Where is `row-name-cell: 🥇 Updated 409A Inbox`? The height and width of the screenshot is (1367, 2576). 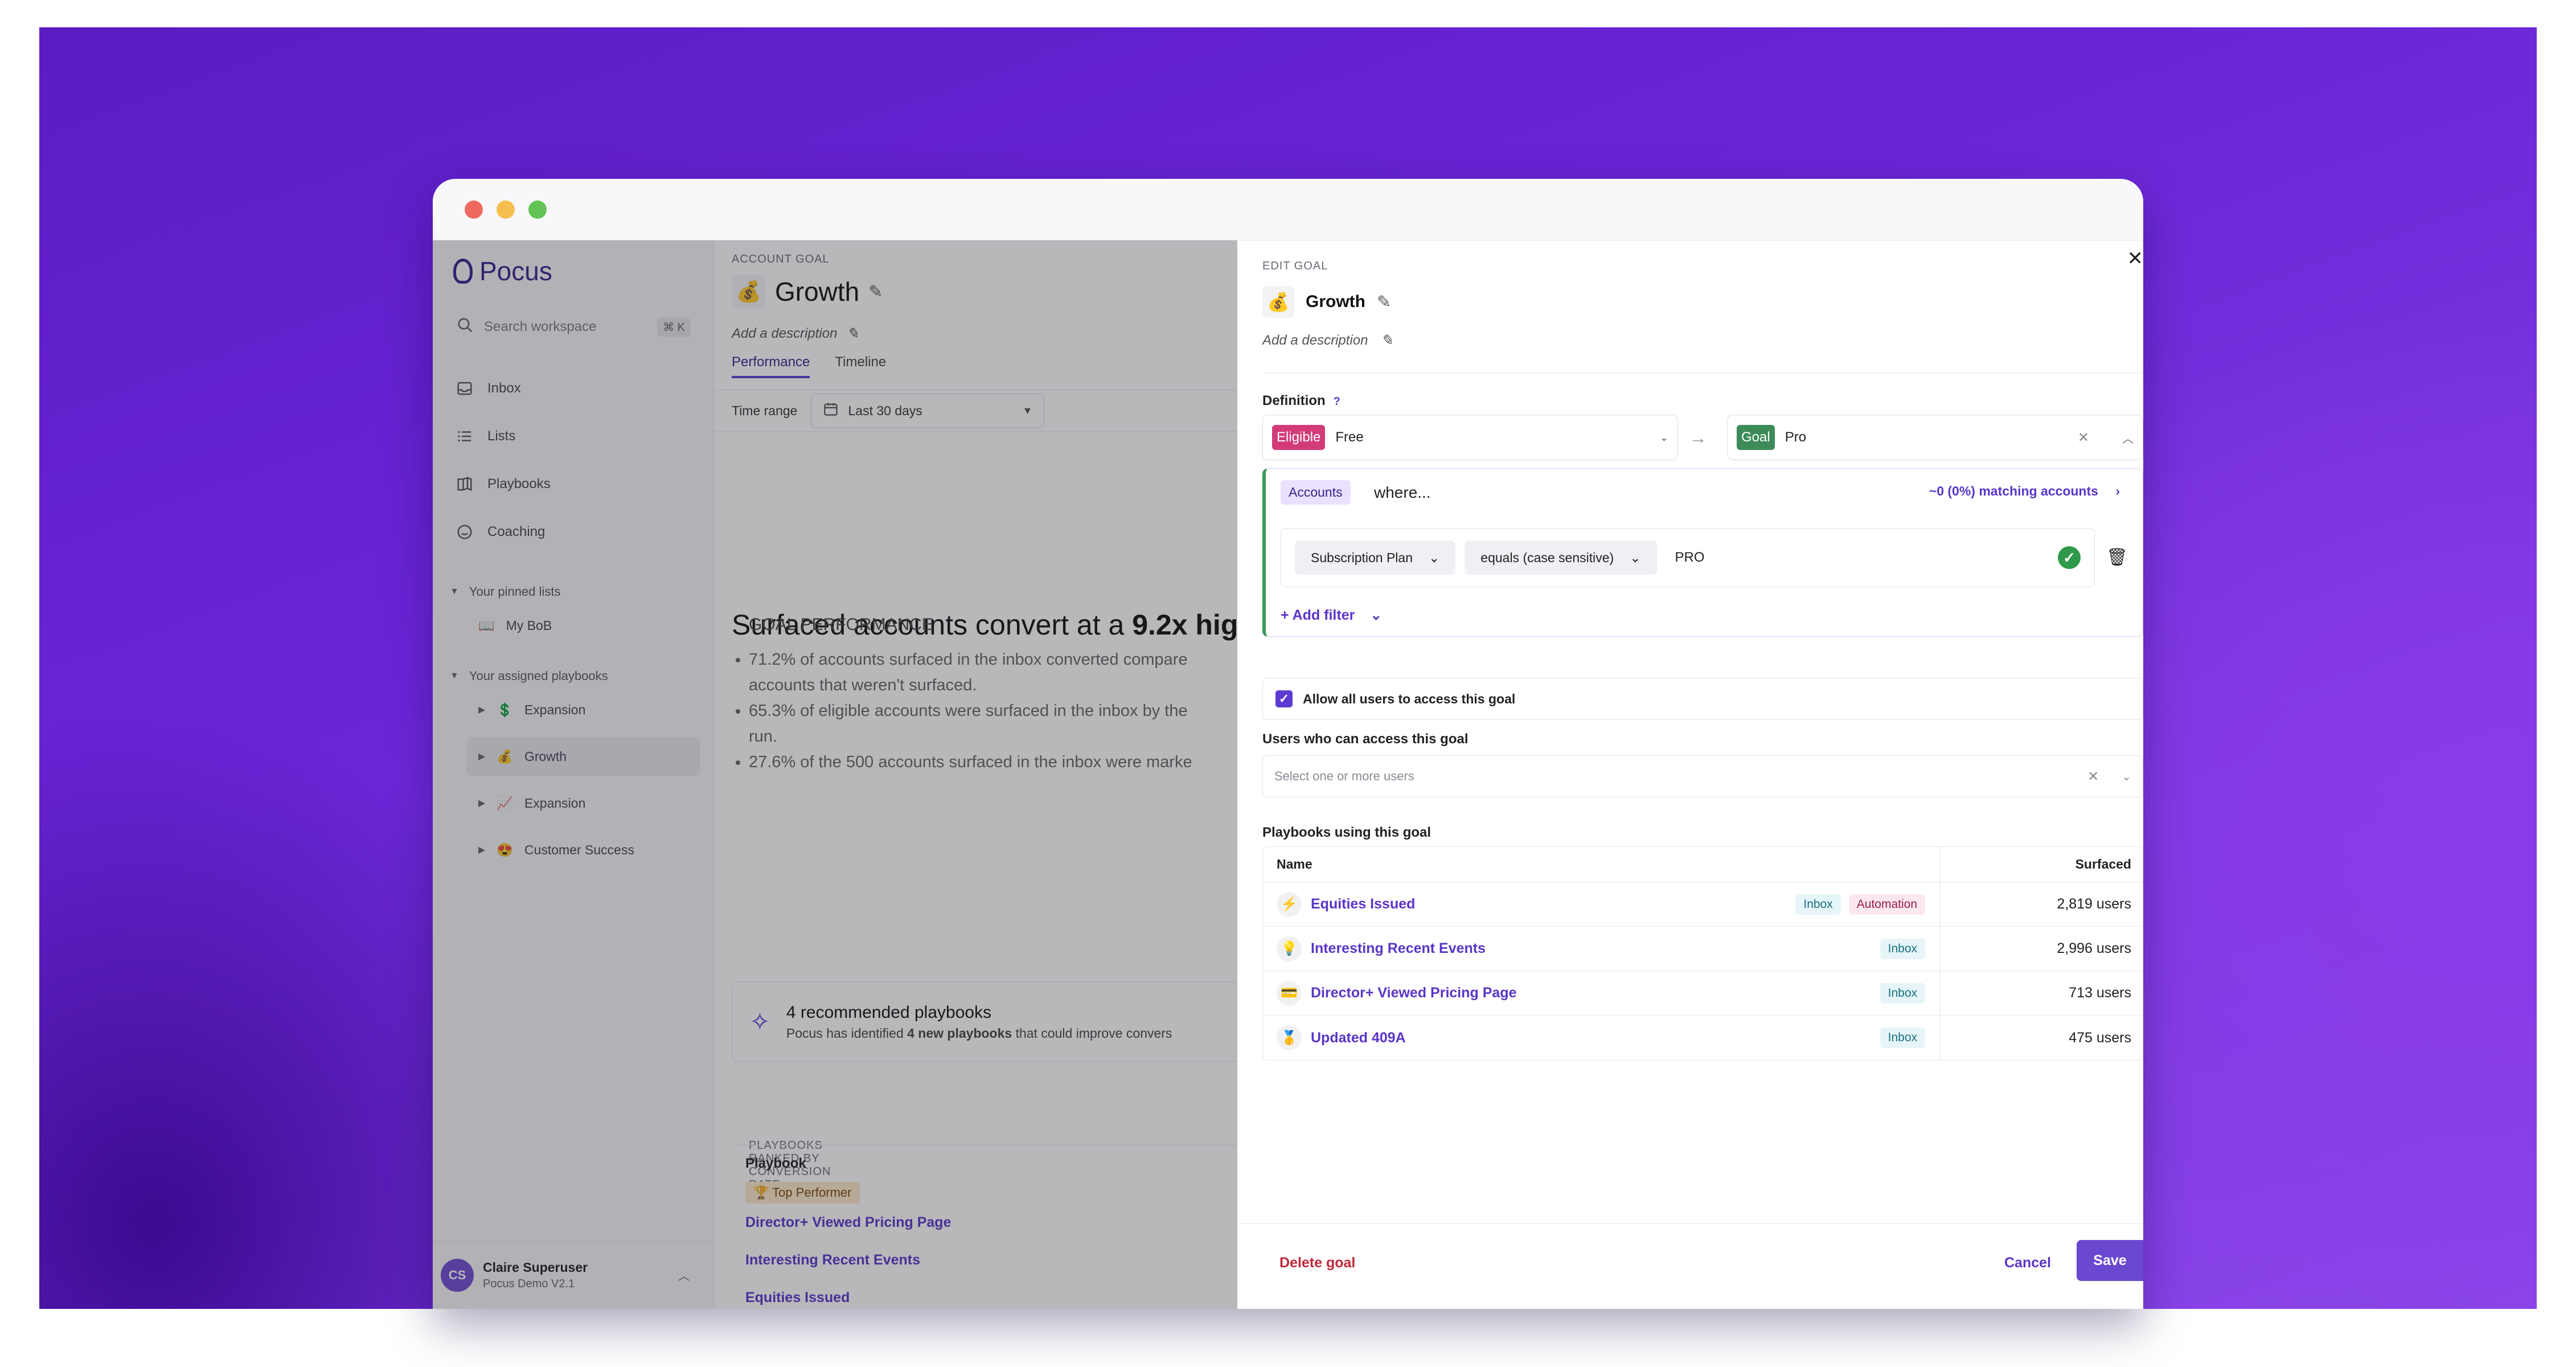 row-name-cell: 🥇 Updated 409A Inbox is located at coordinates (1602, 1038).